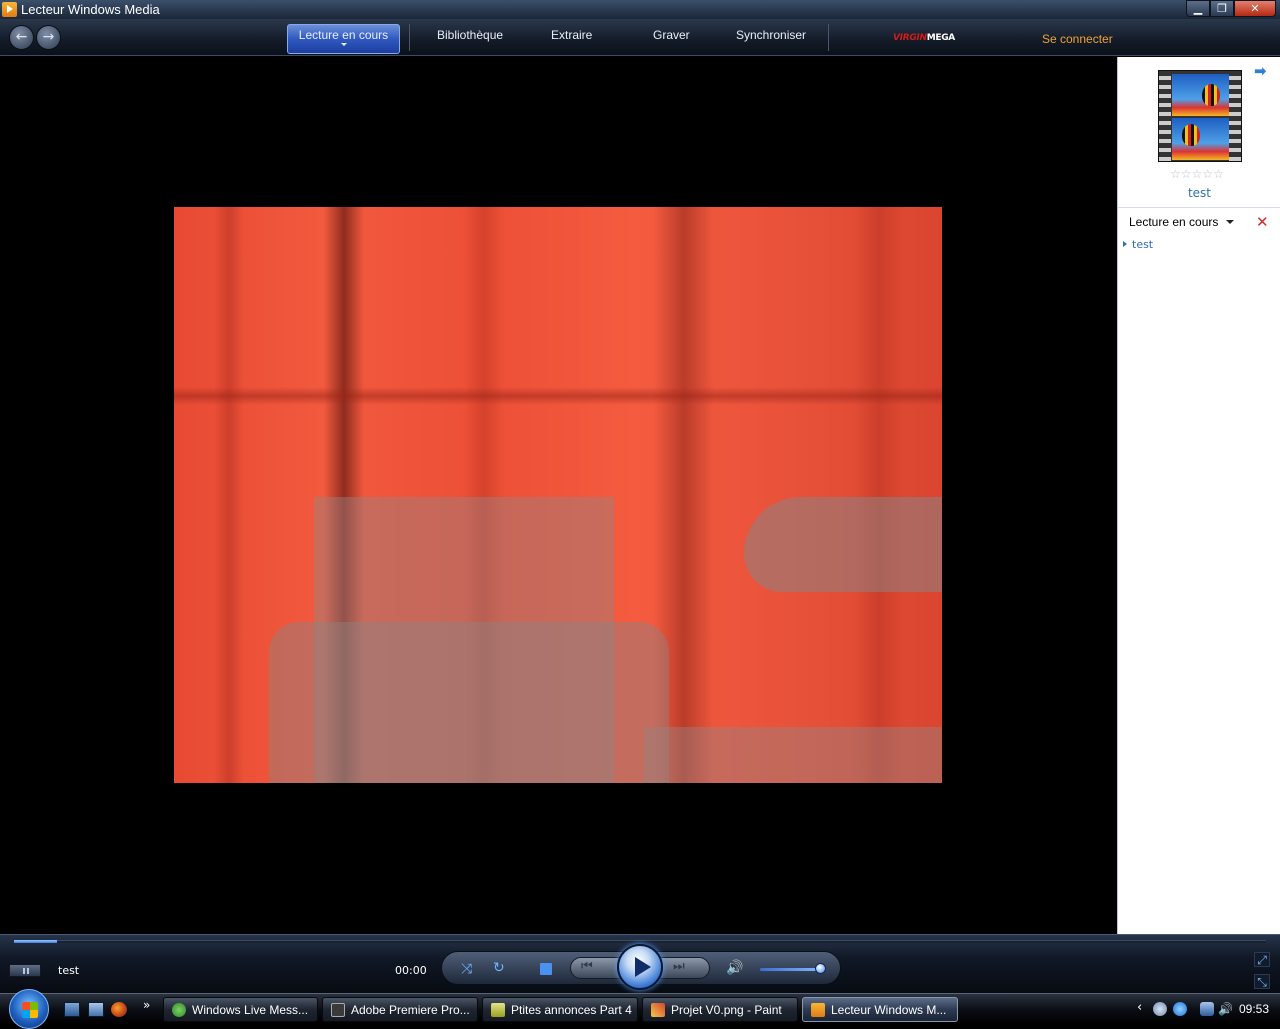  I want to click on taskbar-button-label: Ptites annonces Part 4, so click(571, 1010).